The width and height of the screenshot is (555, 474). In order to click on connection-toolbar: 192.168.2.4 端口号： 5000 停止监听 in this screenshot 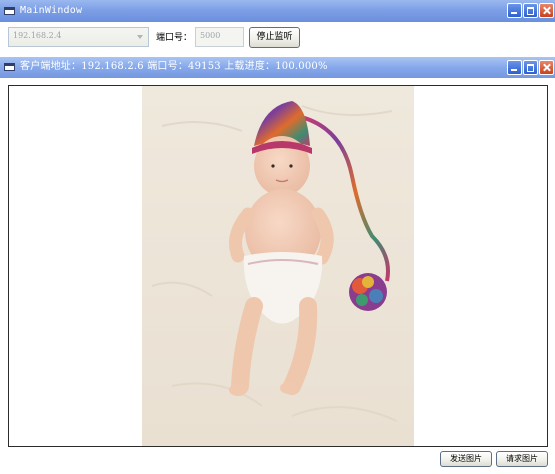, I will do `click(277, 39)`.